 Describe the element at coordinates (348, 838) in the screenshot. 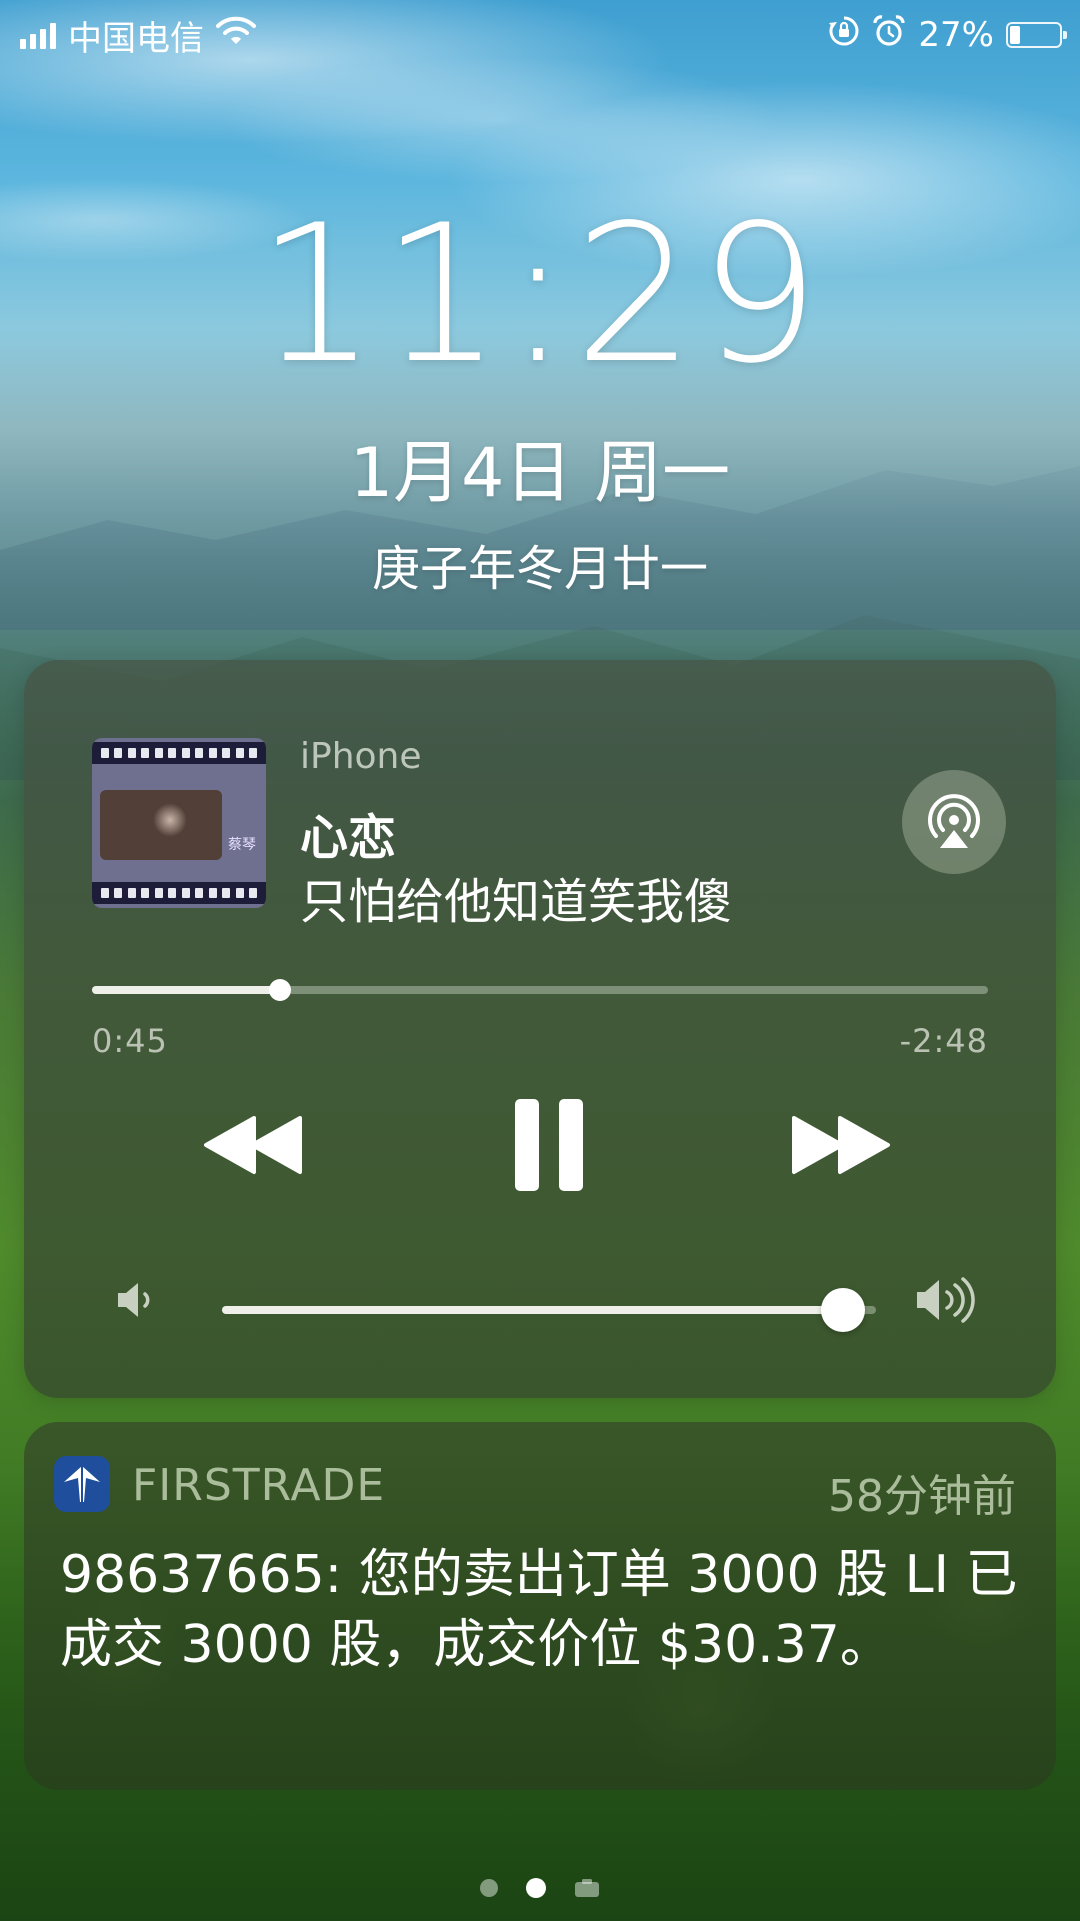

I see `song-title: 心恋` at that location.